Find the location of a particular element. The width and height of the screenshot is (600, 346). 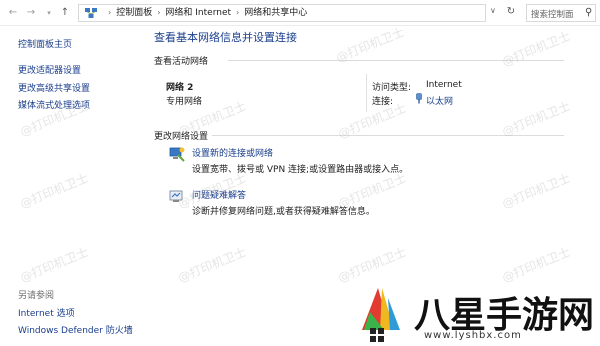

change-settings-label: 更改网络设置 is located at coordinates (181, 137).